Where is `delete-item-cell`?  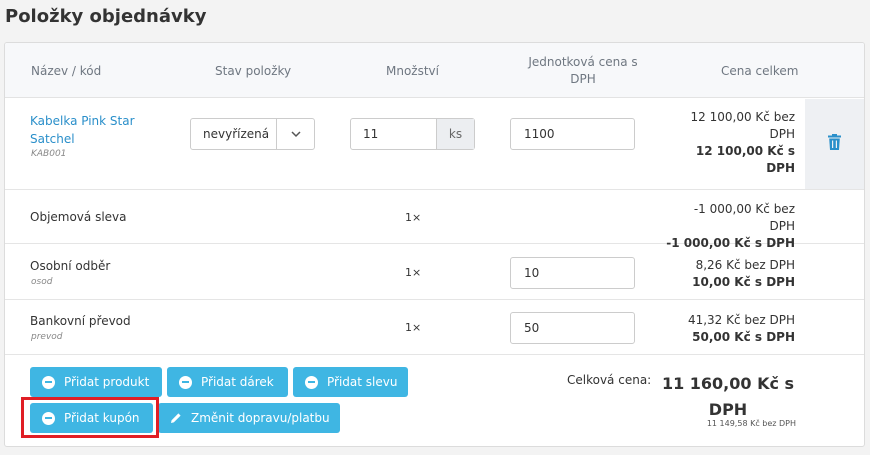
delete-item-cell is located at coordinates (834, 144).